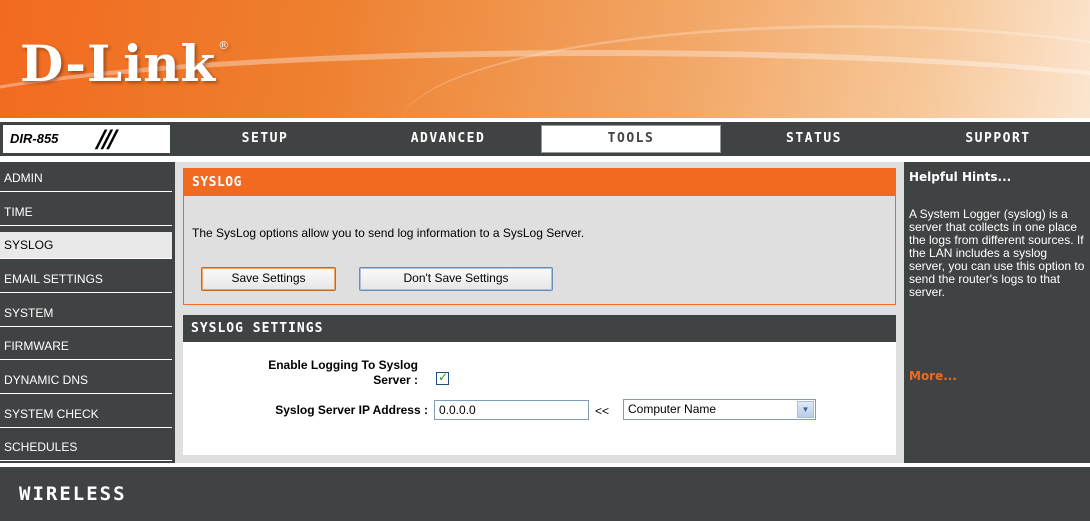  What do you see at coordinates (86, 212) in the screenshot?
I see `sidebar-item-time: TIME` at bounding box center [86, 212].